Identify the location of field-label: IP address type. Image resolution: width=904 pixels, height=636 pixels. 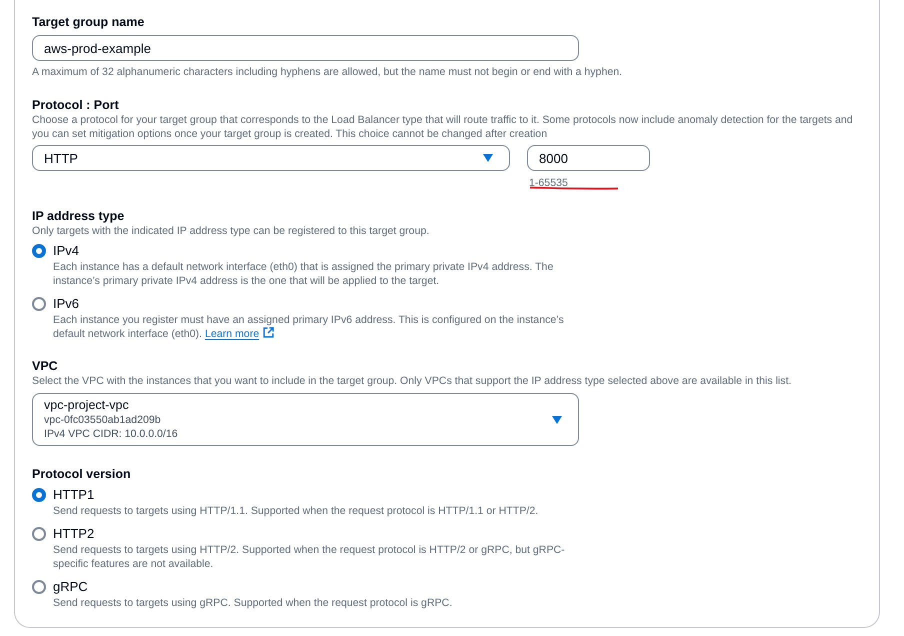
(79, 216).